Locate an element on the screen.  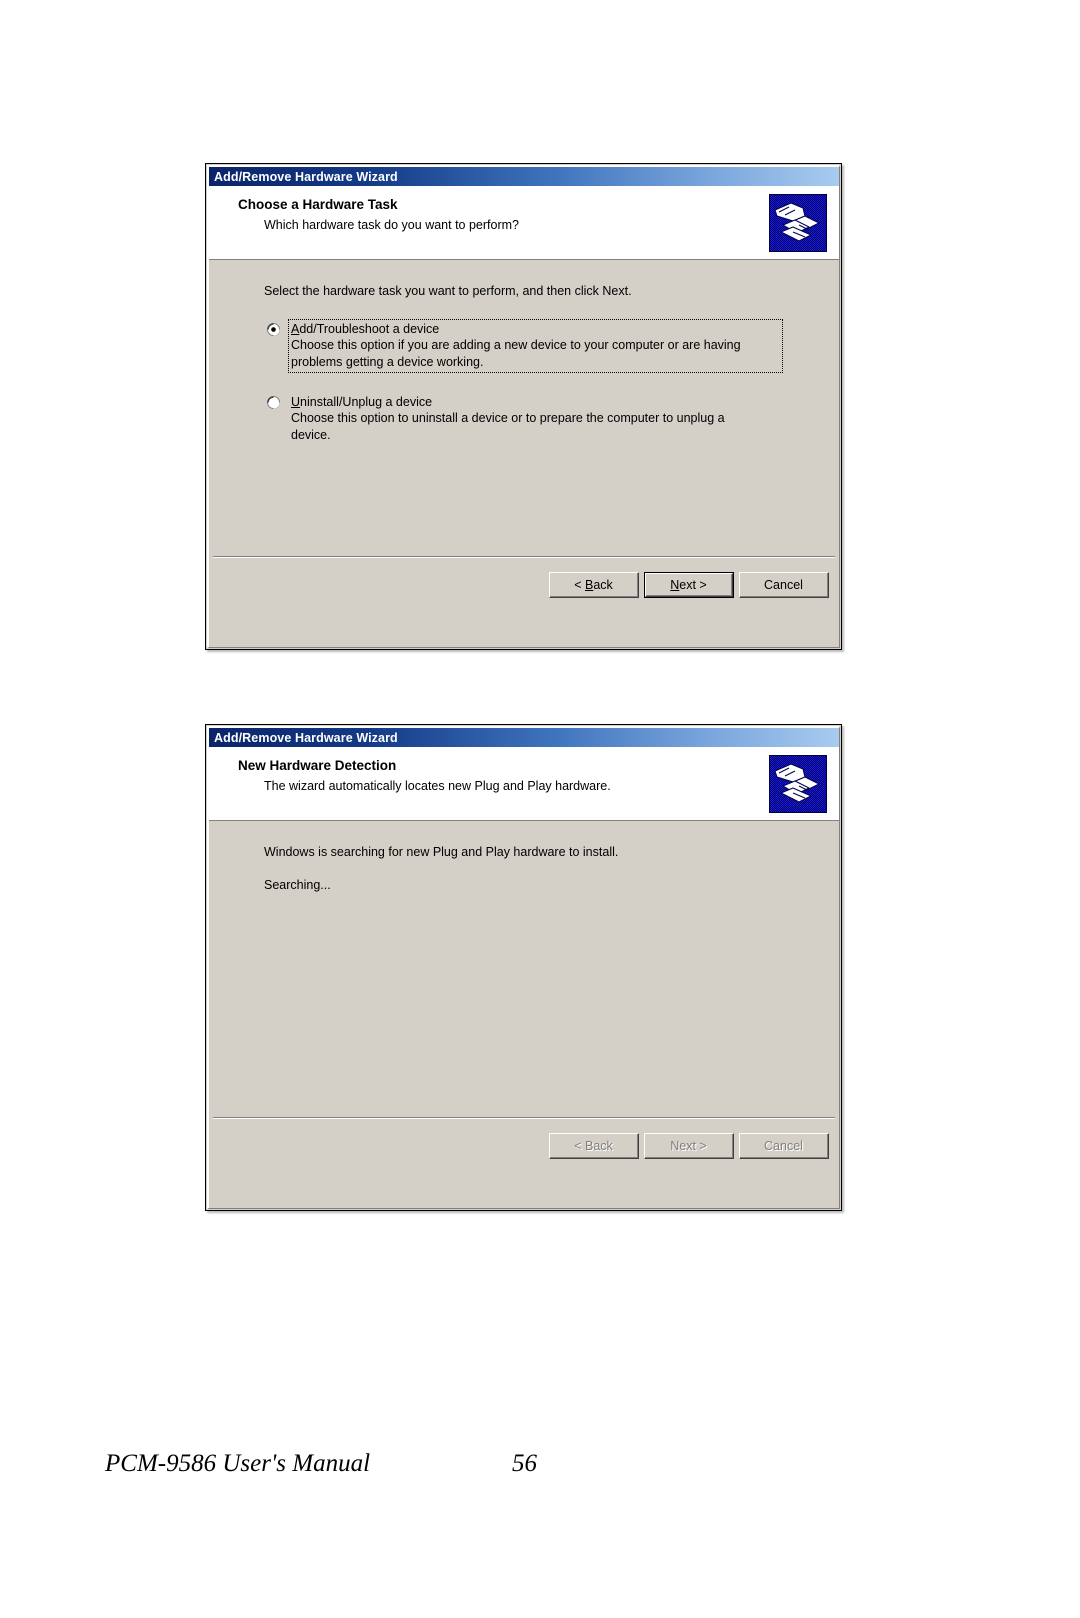
radio-option-label: Add/Troubleshoot a device is located at coordinates (535, 329).